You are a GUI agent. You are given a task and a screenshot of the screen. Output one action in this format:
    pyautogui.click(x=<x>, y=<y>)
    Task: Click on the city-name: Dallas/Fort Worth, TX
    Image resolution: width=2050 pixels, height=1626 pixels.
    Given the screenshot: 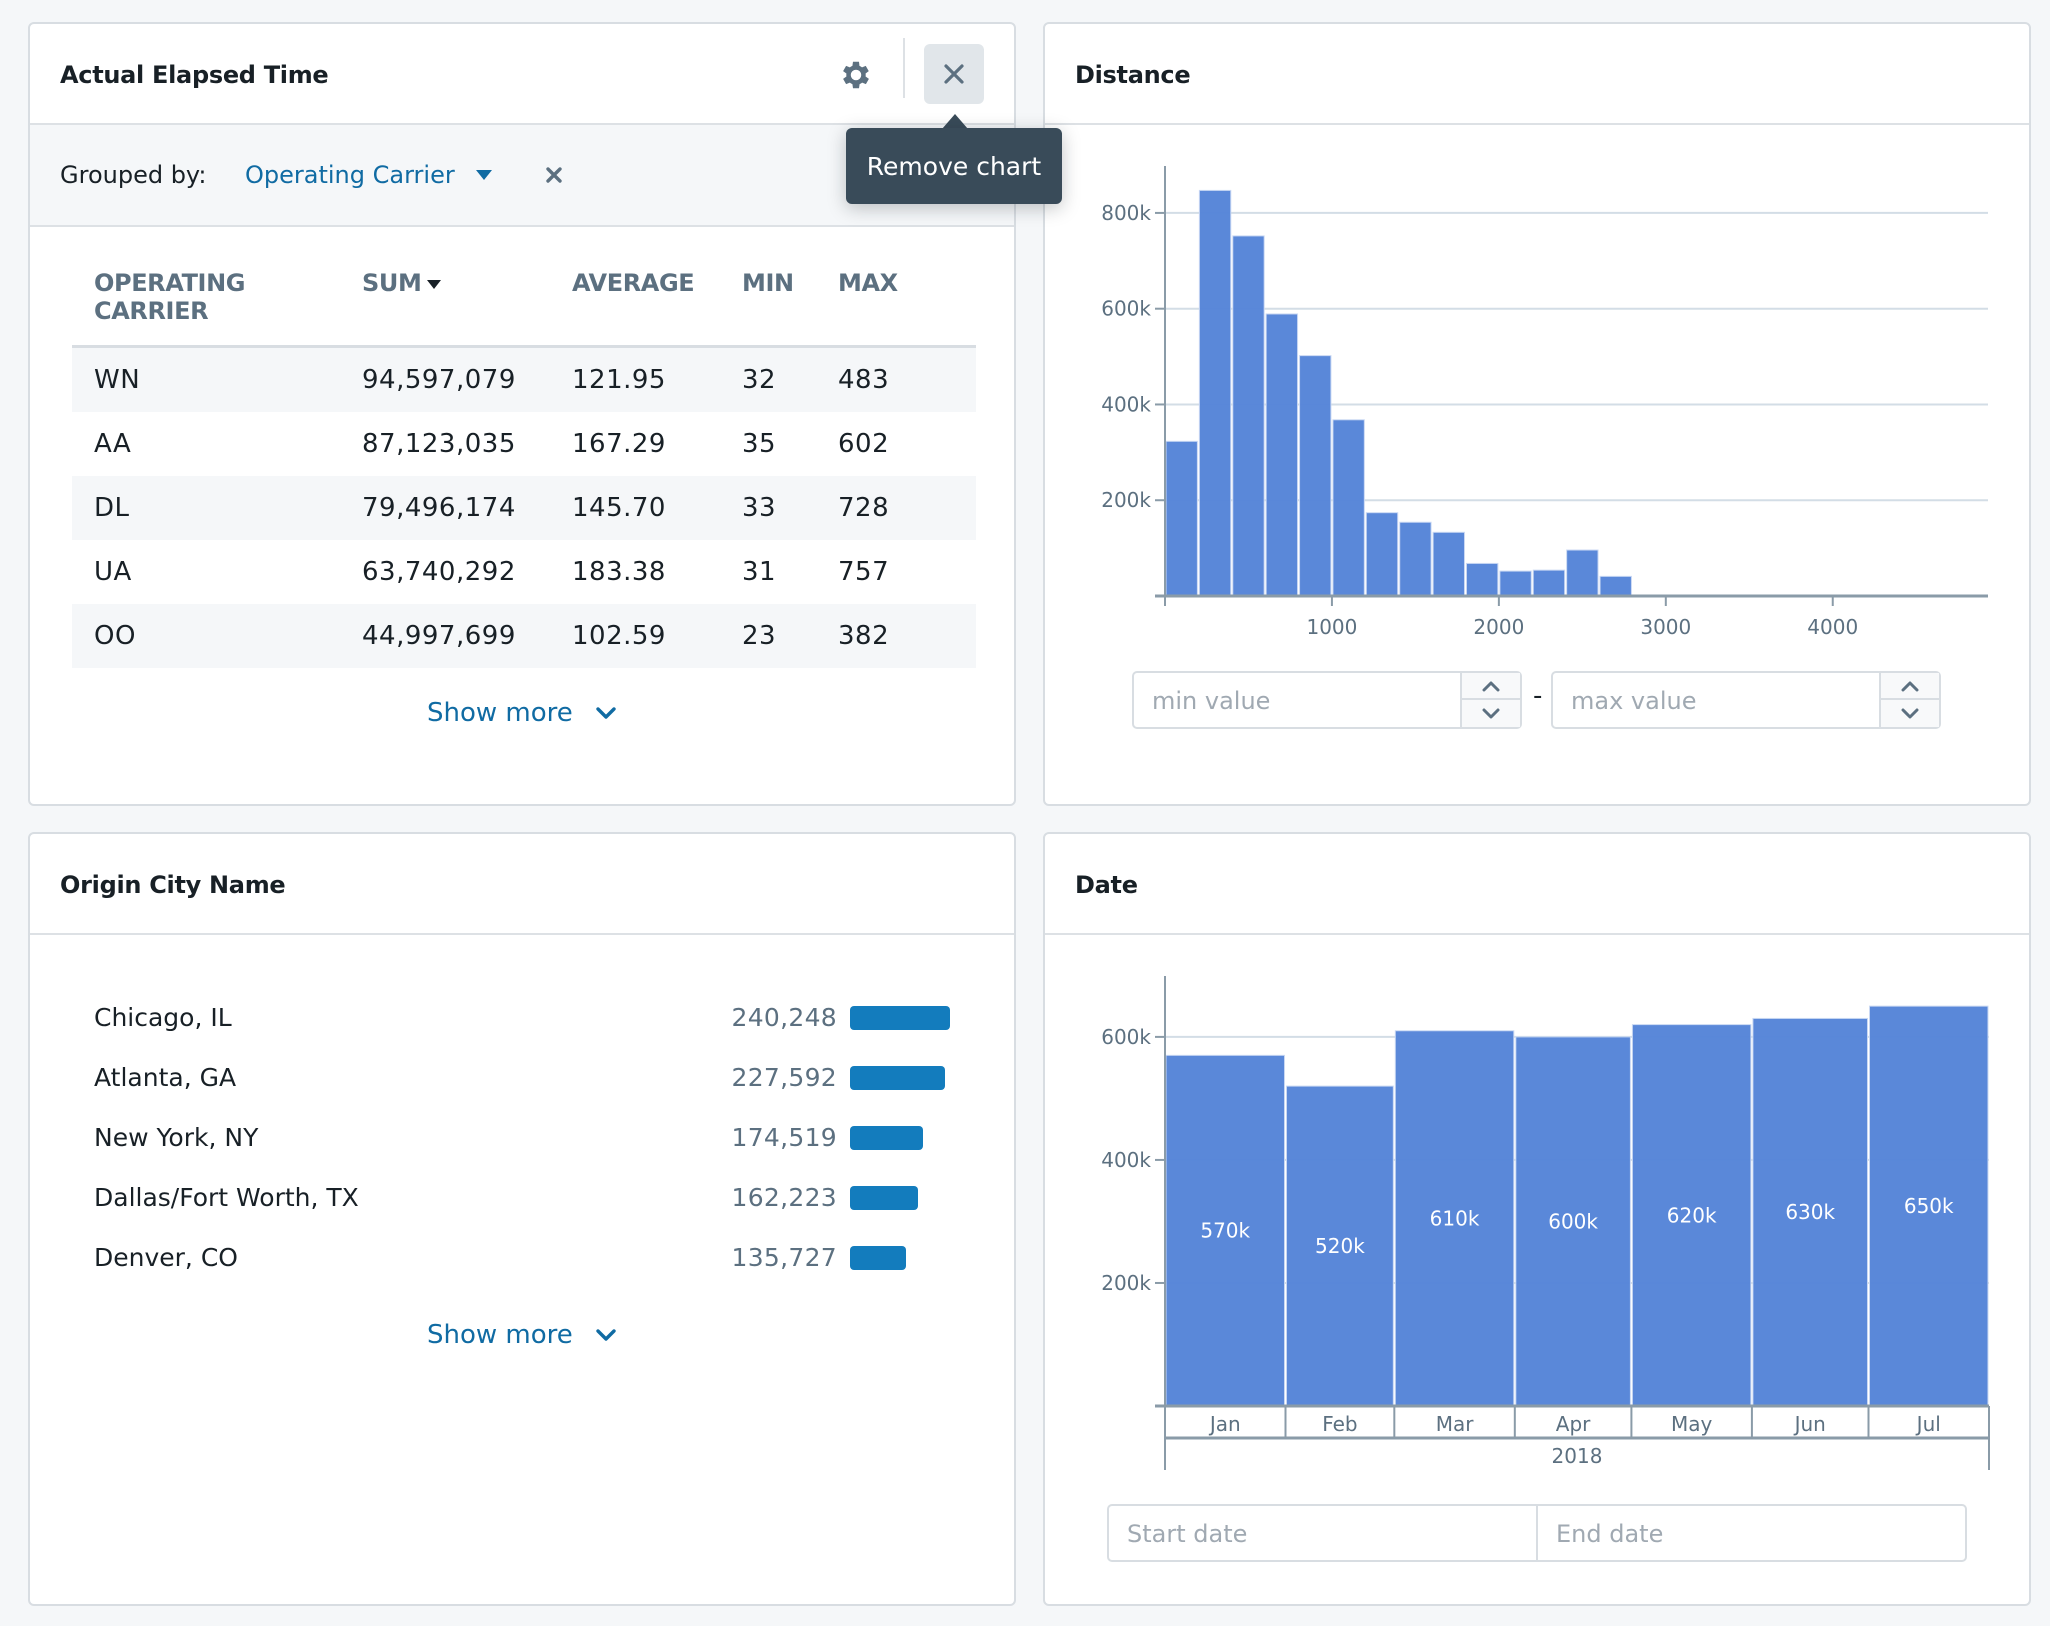 What is the action you would take?
    pyautogui.click(x=226, y=1197)
    